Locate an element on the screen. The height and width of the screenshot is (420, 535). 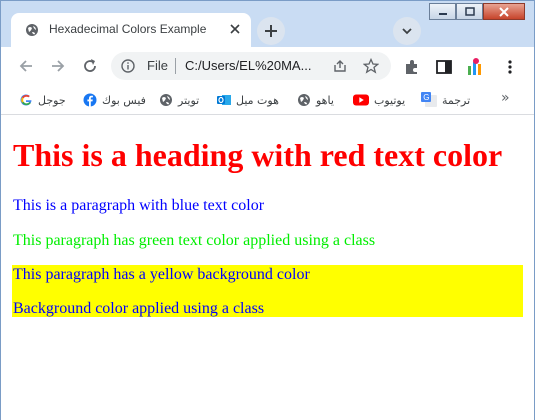
blue-paragraph: This is a paragraph with blue text color is located at coordinates (139, 205).